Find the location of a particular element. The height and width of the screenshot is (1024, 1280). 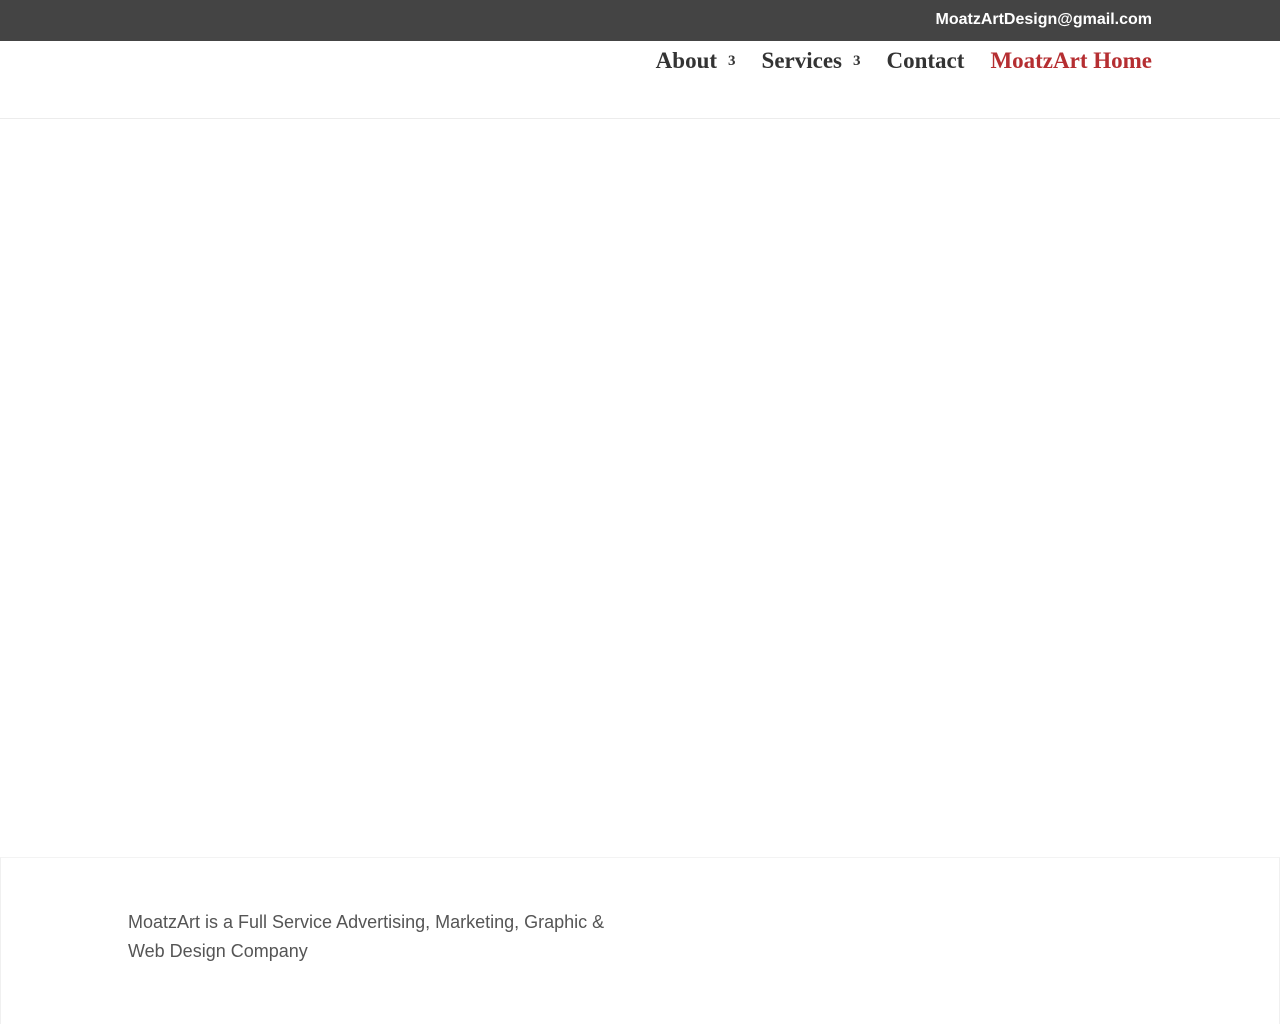

nav-item-label: MoatzArt Home is located at coordinates (1071, 60).